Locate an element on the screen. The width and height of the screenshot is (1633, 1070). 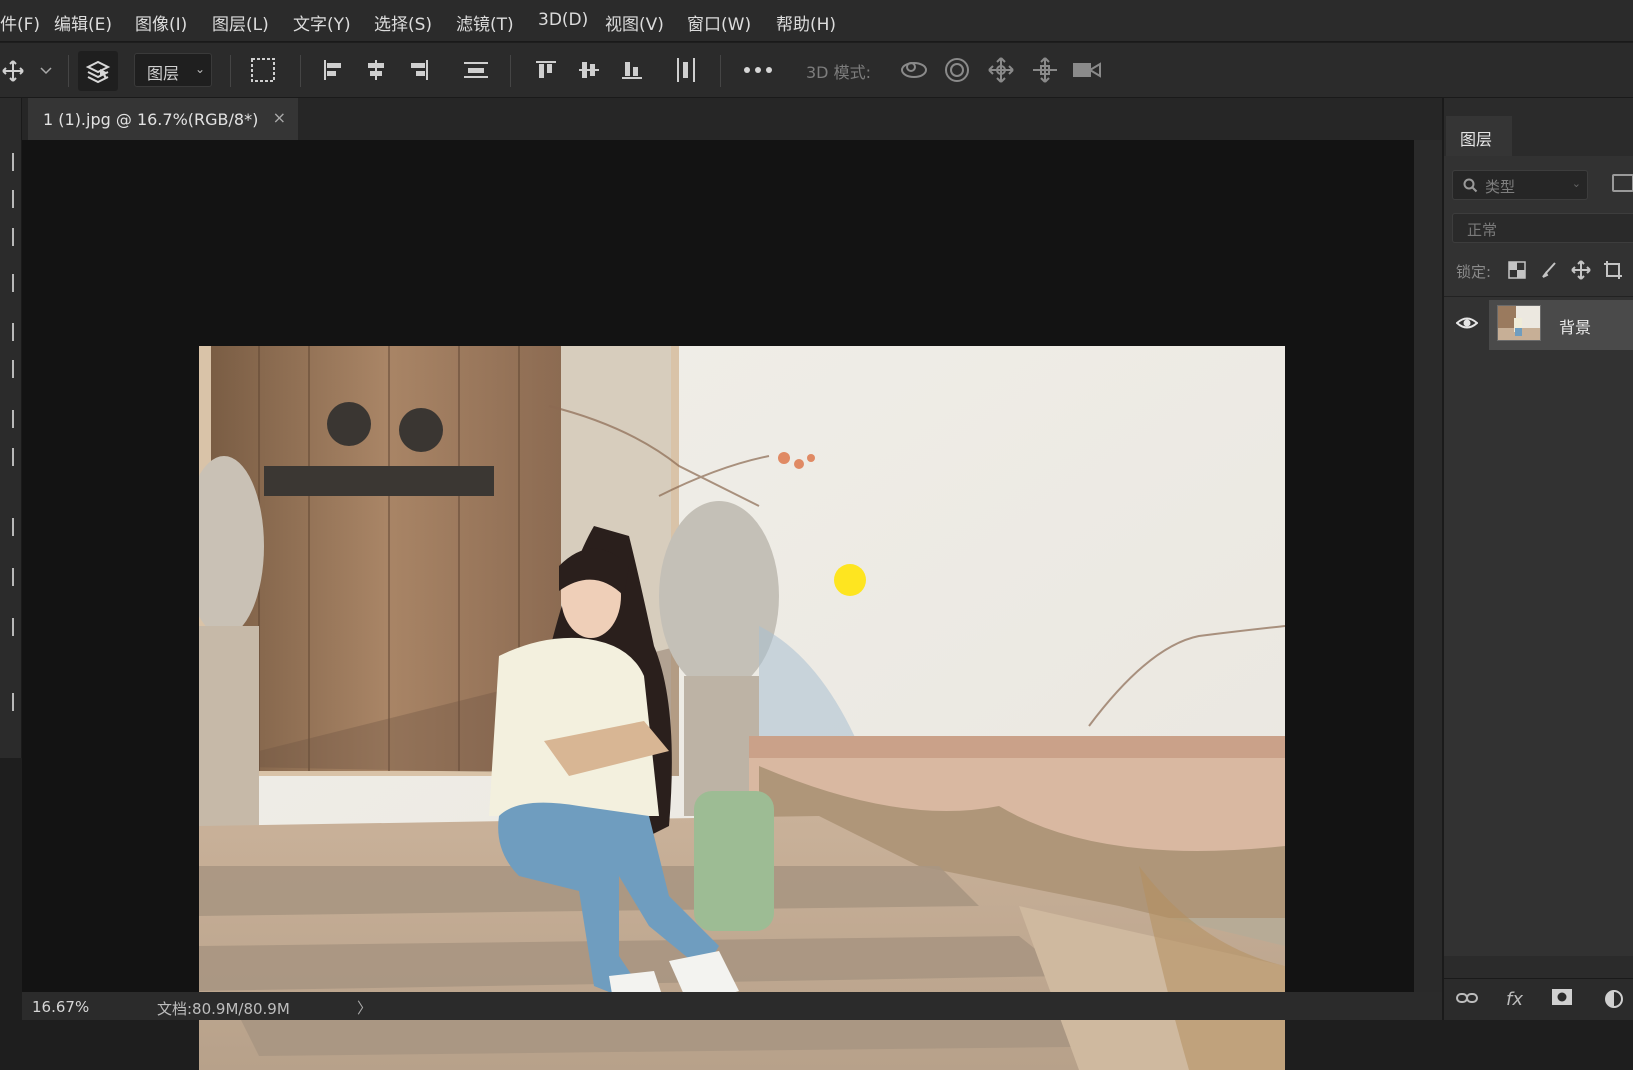
menu-image: 图像(I) is located at coordinates (161, 22).